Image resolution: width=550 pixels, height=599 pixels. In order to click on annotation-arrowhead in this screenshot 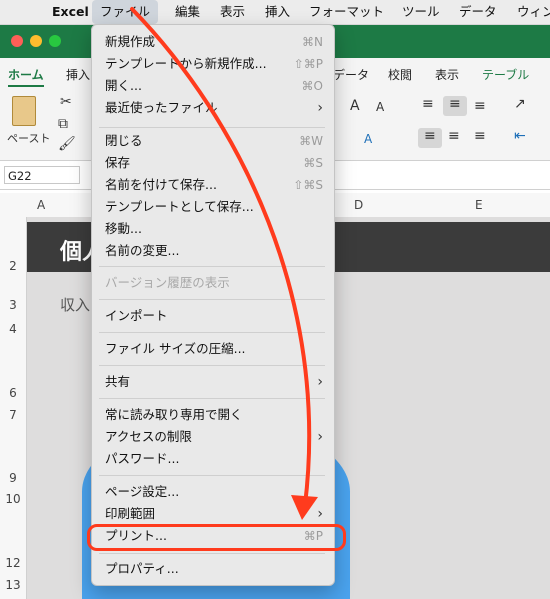, I will do `click(304, 507)`.